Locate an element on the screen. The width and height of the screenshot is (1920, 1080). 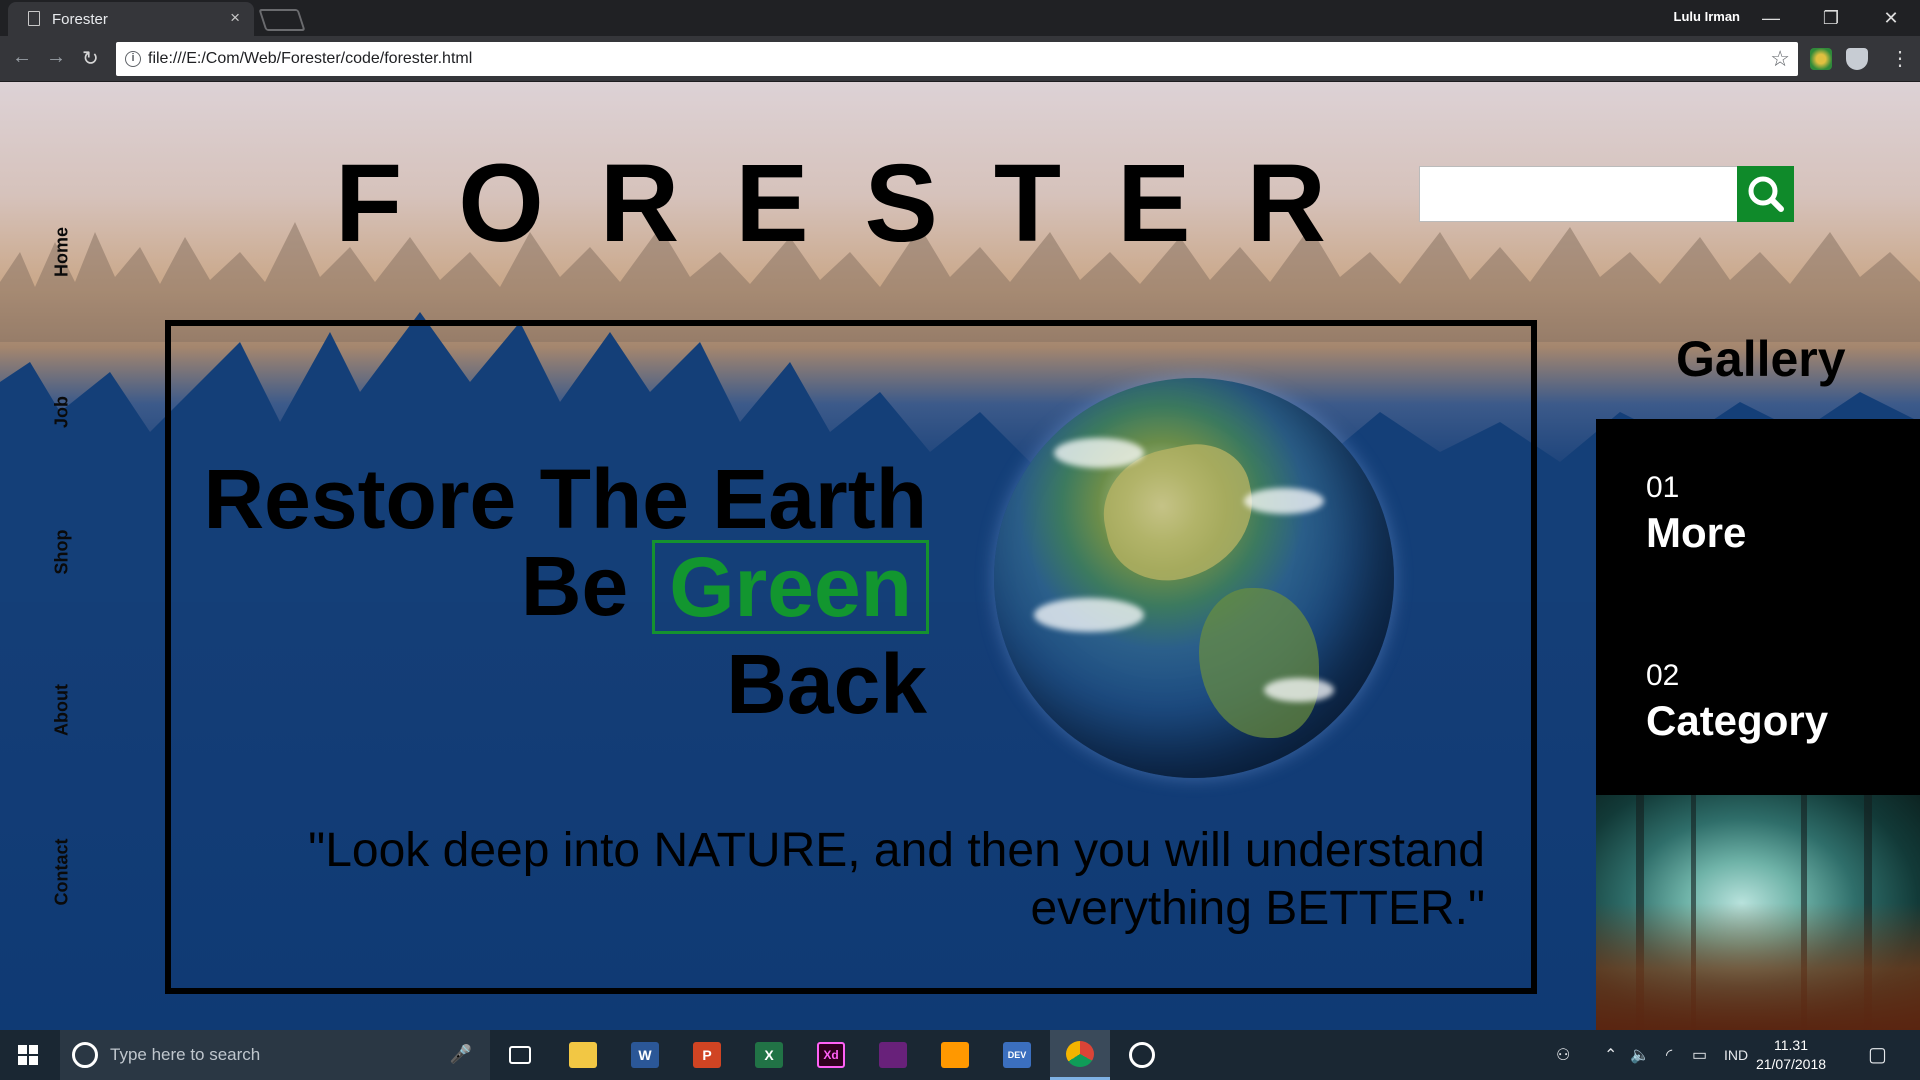
tab-close-icon: × is located at coordinates (235, 18).